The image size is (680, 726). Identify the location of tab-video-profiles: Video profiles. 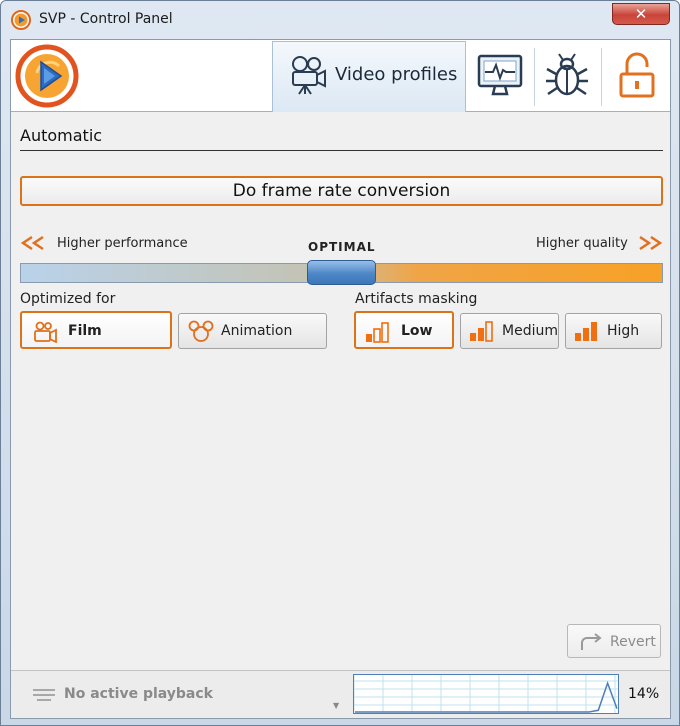
(369, 76).